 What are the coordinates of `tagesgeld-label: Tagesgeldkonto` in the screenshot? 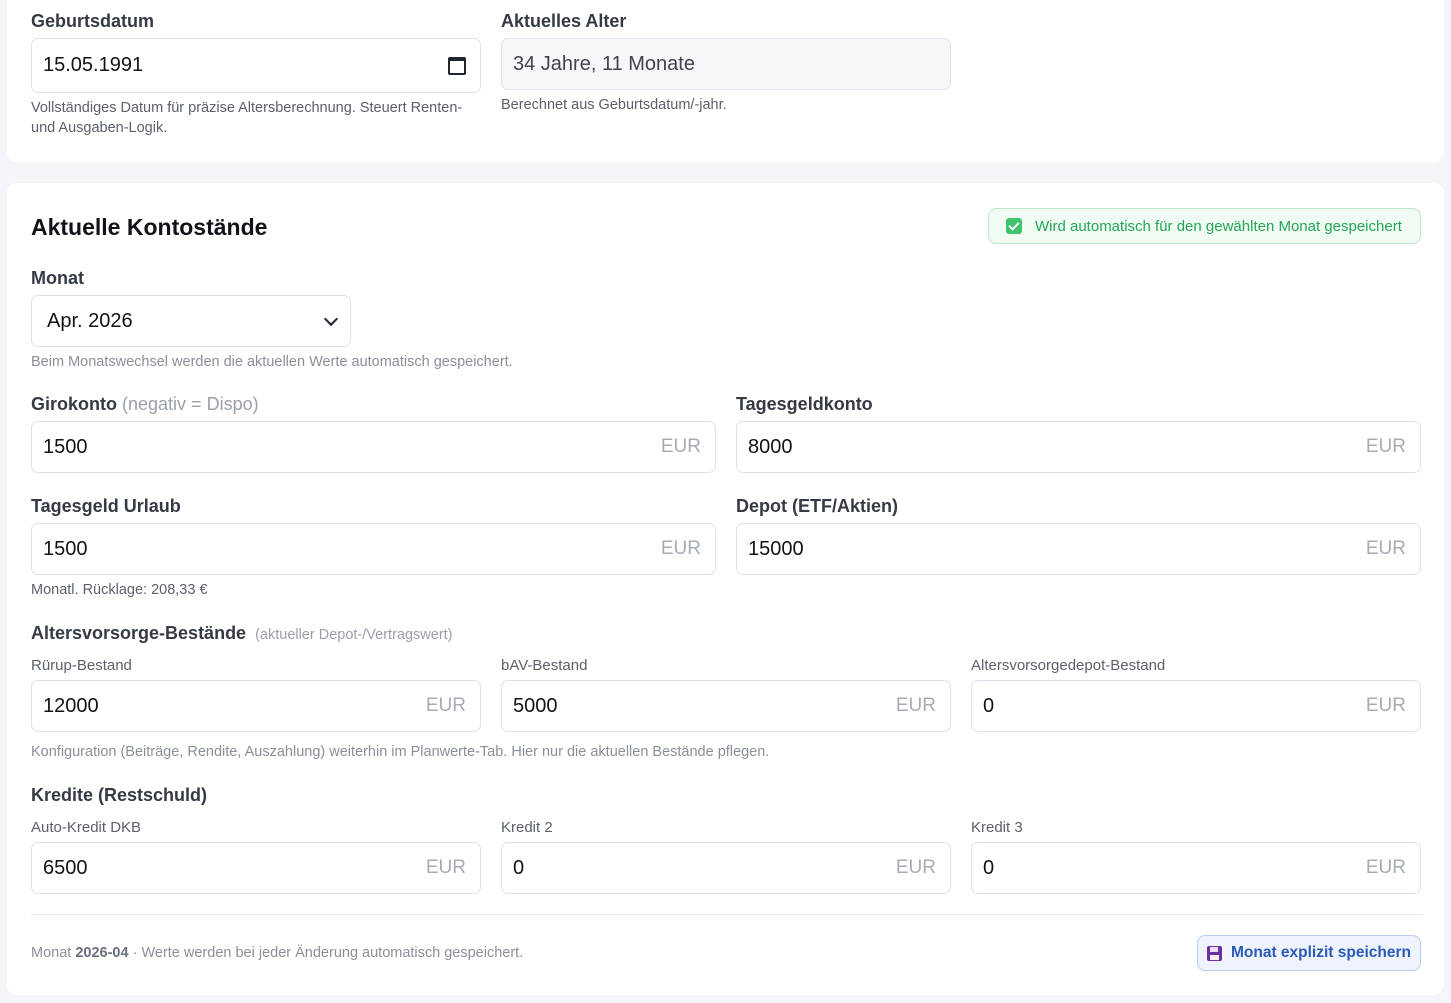 It's located at (804, 404).